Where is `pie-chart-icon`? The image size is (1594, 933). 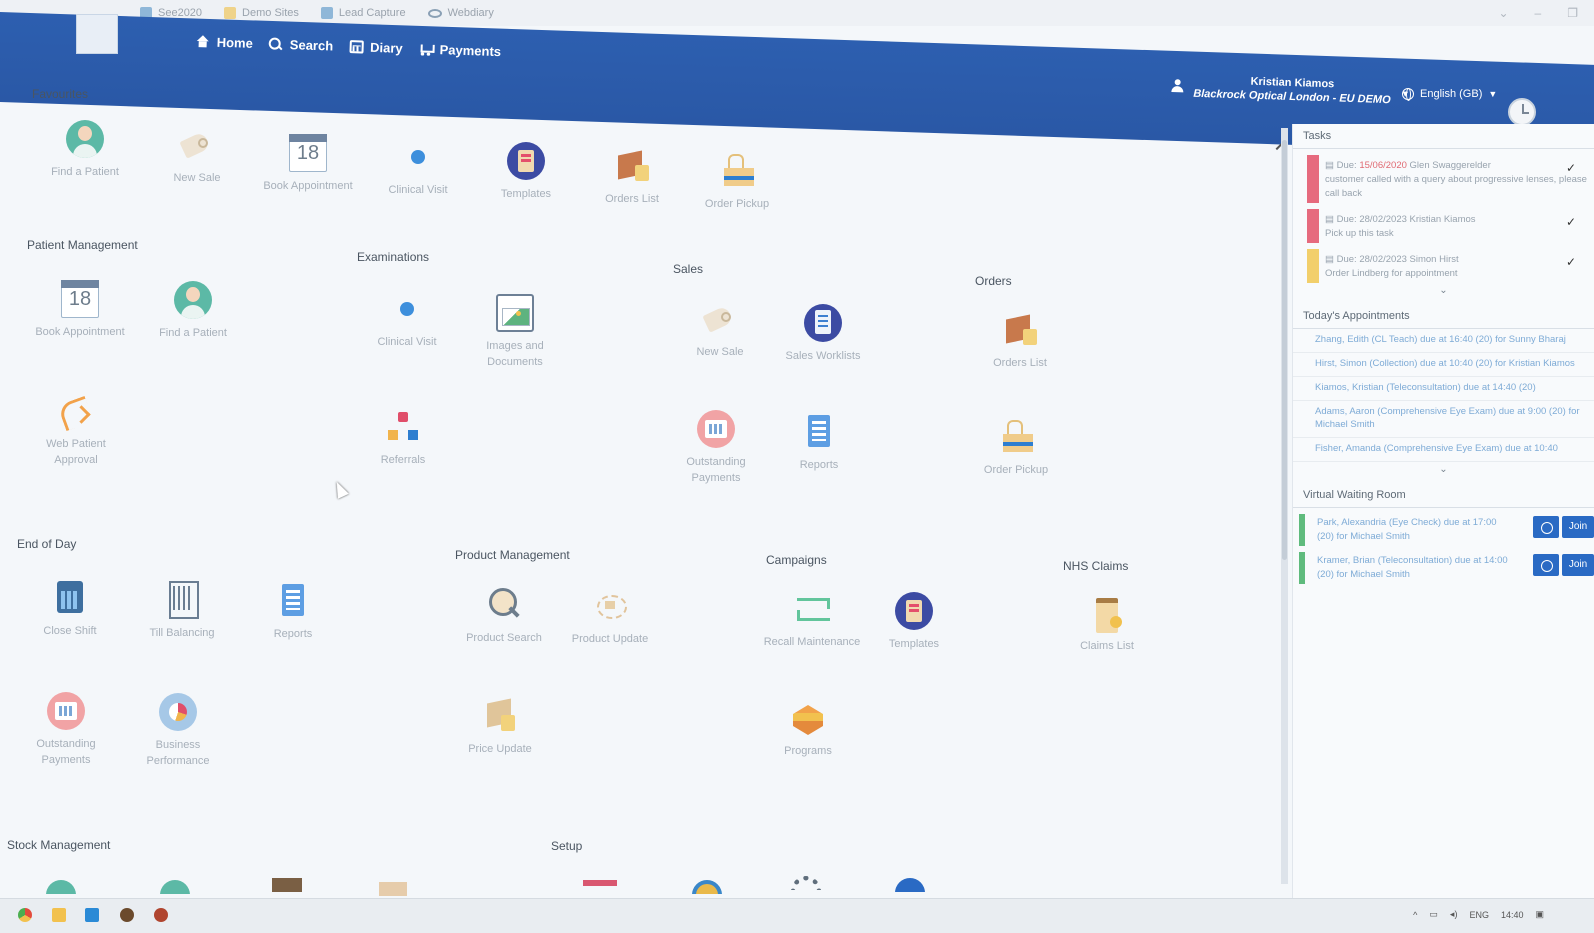 pie-chart-icon is located at coordinates (178, 712).